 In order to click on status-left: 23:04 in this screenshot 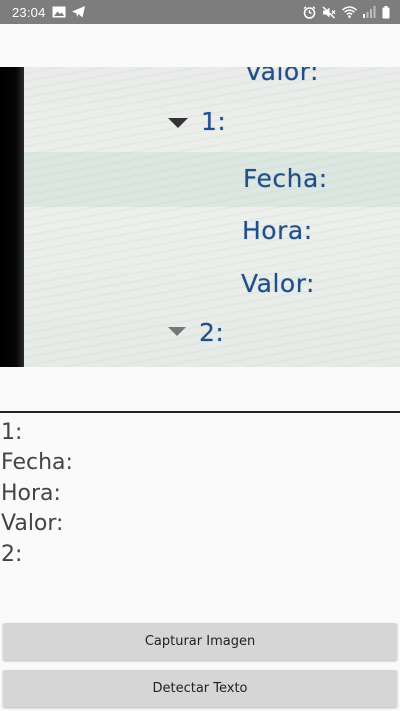, I will do `click(48, 12)`.